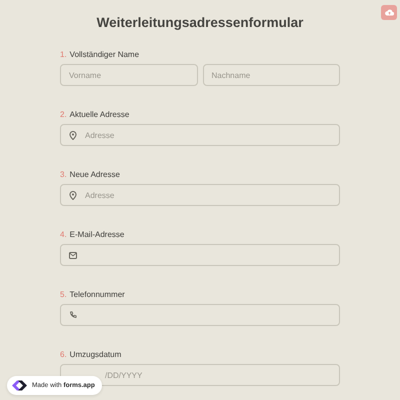 The image size is (400, 400). What do you see at coordinates (63, 234) in the screenshot?
I see `question-number: 4.` at bounding box center [63, 234].